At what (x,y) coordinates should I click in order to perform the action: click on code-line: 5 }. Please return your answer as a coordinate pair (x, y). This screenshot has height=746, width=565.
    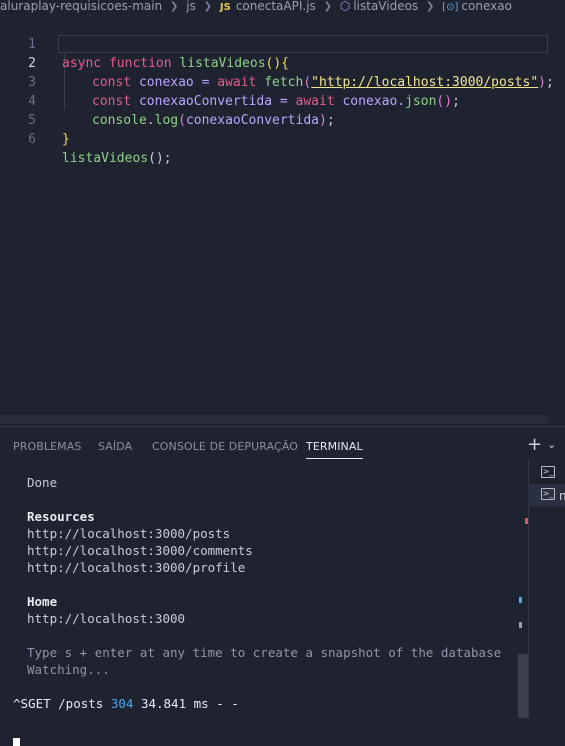
    Looking at the image, I should click on (282, 119).